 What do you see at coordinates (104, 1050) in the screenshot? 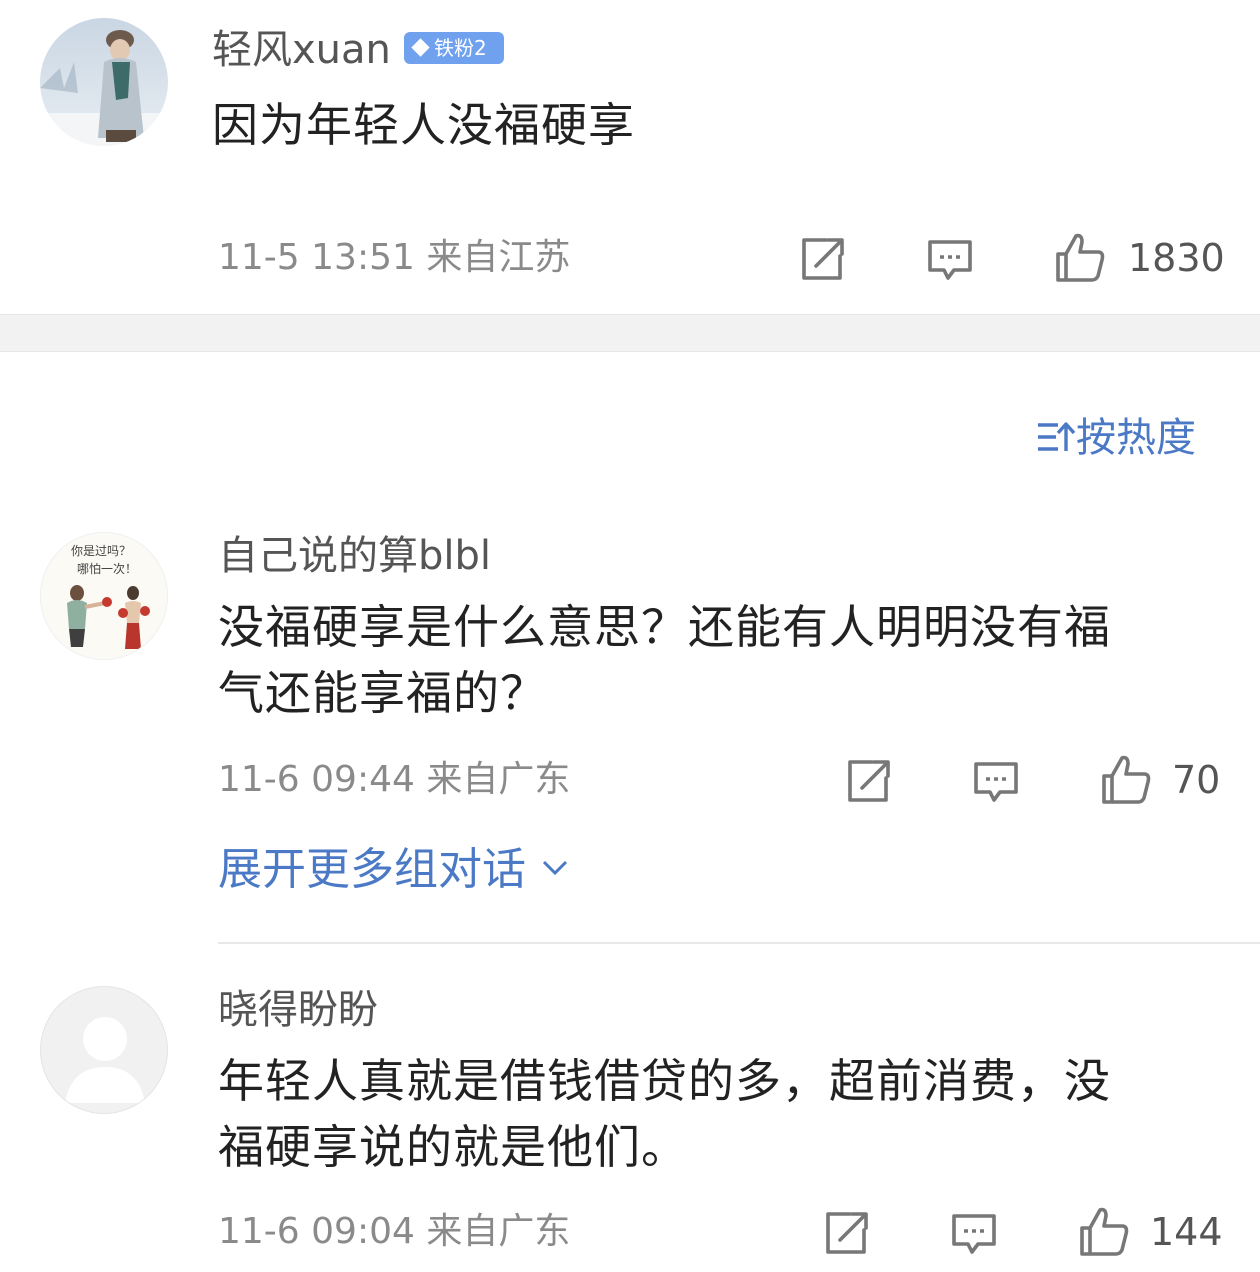
I see `default-avatar-icon` at bounding box center [104, 1050].